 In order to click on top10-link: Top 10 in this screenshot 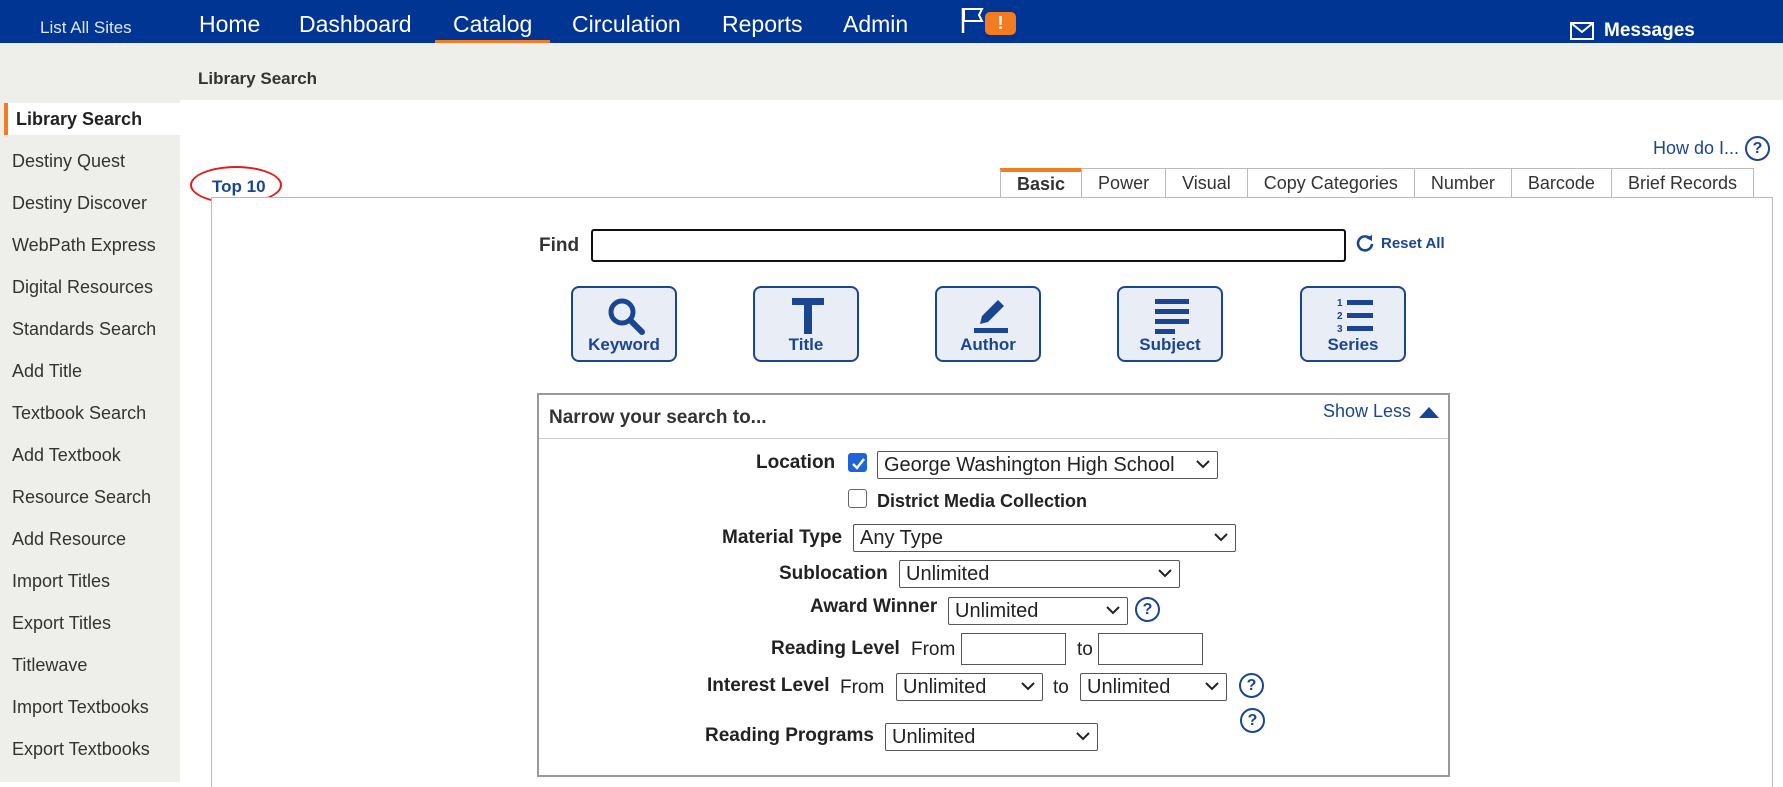, I will do `click(239, 187)`.